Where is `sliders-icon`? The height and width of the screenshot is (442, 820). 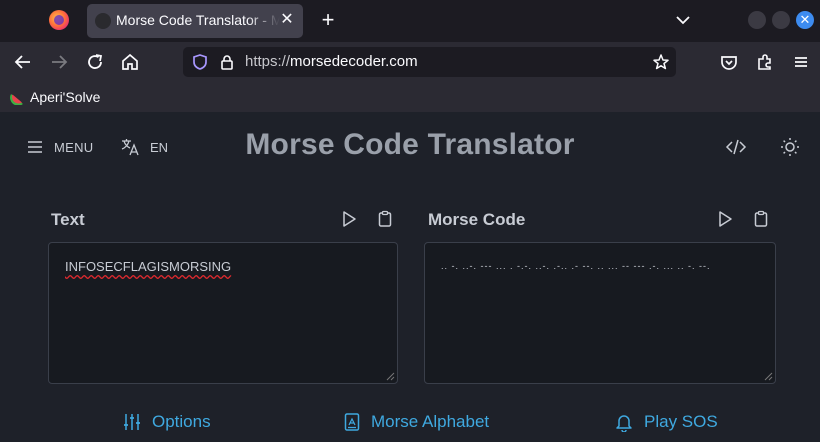
sliders-icon is located at coordinates (132, 422).